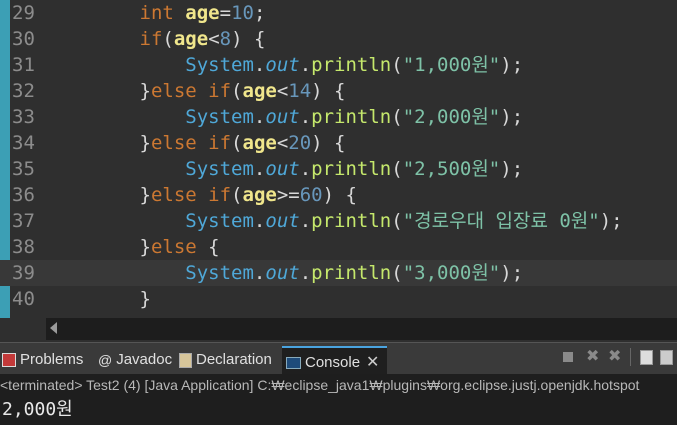 The width and height of the screenshot is (677, 425). What do you see at coordinates (242, 91) in the screenshot?
I see `code-text: }else if(age<14) {` at bounding box center [242, 91].